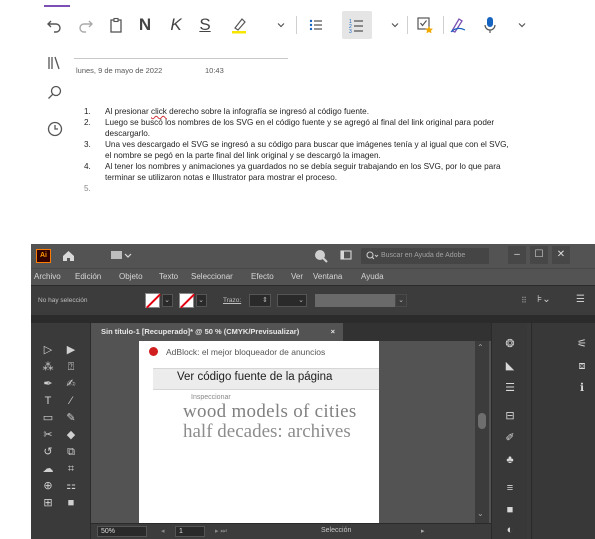 Image resolution: width=595 pixels, height=539 pixels. I want to click on stroke-swatch, so click(187, 301).